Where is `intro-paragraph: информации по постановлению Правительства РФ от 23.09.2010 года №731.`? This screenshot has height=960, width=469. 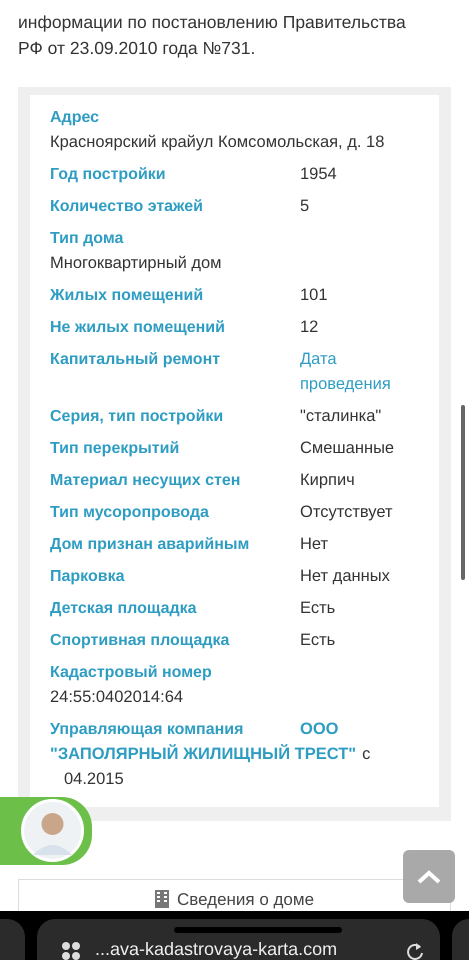
intro-paragraph: информации по постановлению Правительства РФ от 23.09.2010 года №731. is located at coordinates (212, 35).